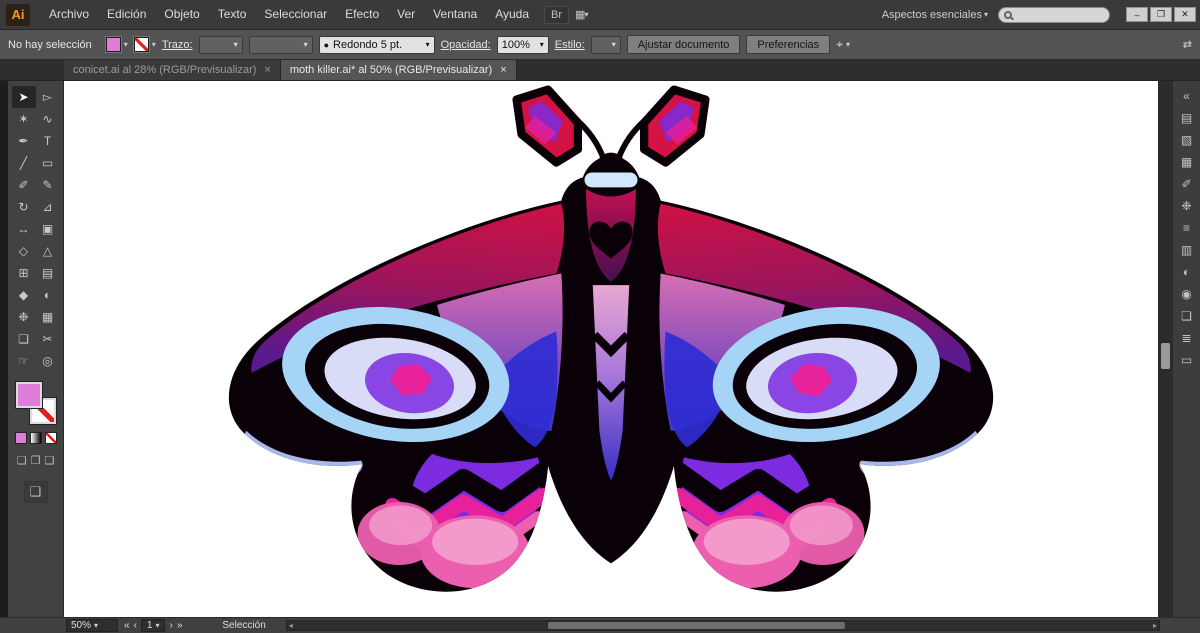 This screenshot has height=633, width=1200. What do you see at coordinates (24, 141) in the screenshot?
I see `pen-tool-icon: ✒` at bounding box center [24, 141].